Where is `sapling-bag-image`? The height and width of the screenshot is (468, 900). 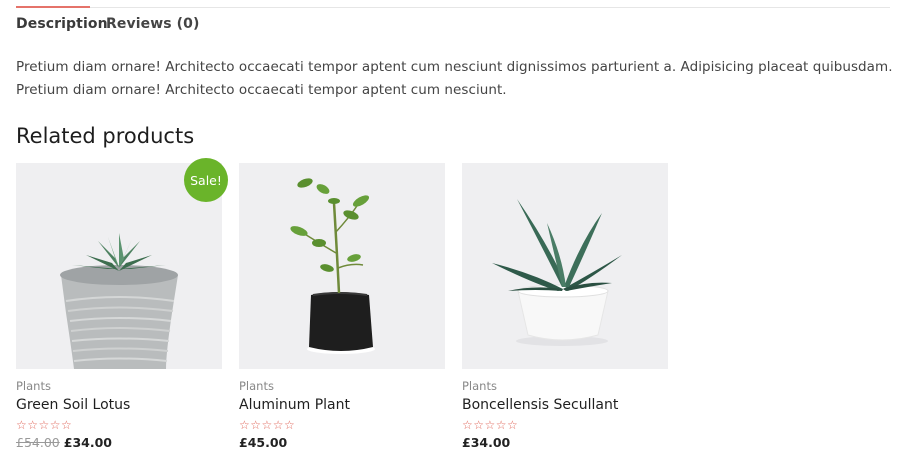
sapling-bag-image is located at coordinates (342, 266).